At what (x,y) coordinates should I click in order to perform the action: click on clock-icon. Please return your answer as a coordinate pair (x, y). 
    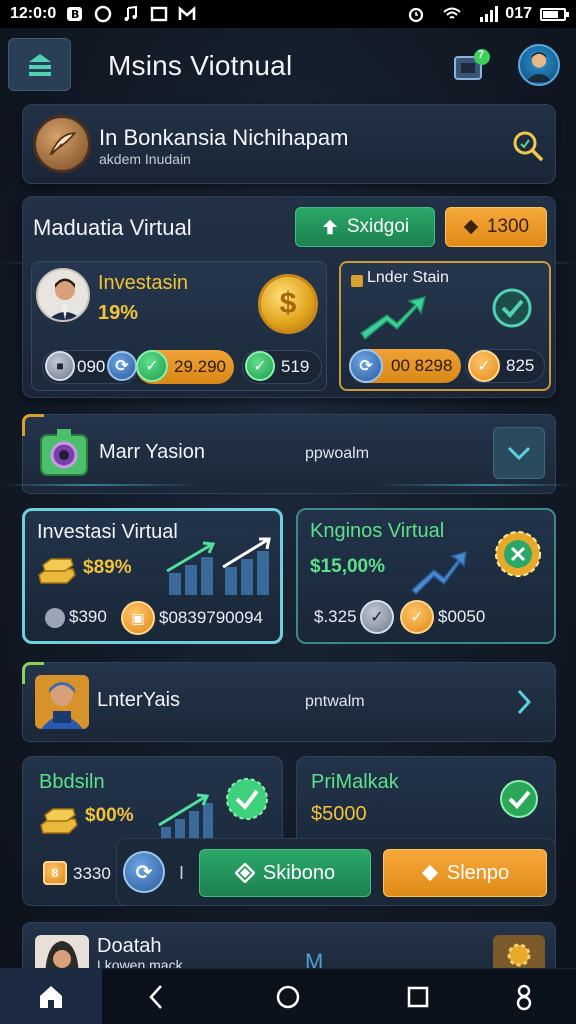
    Looking at the image, I should click on (103, 14).